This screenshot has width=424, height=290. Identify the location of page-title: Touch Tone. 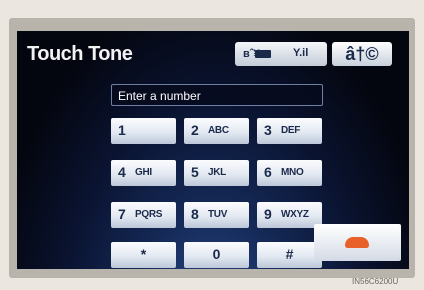
(80, 54).